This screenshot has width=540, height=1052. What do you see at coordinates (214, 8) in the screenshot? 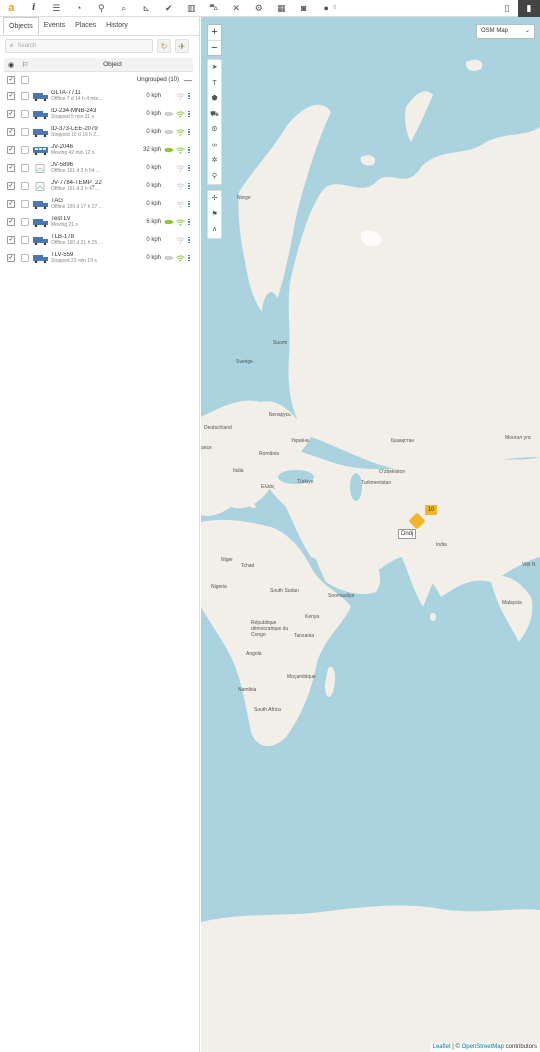
I see `car-icon: ⛍` at bounding box center [214, 8].